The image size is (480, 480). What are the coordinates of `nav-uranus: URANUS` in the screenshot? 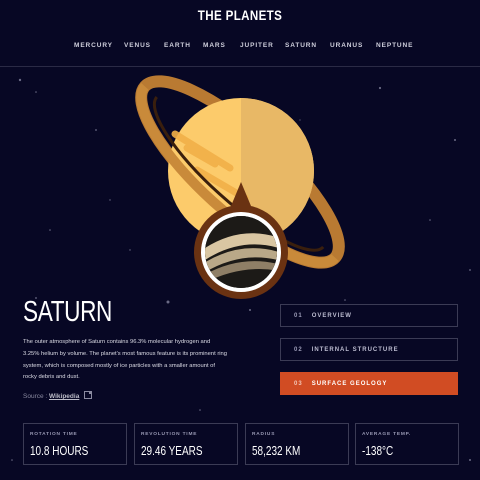 It's located at (346, 45).